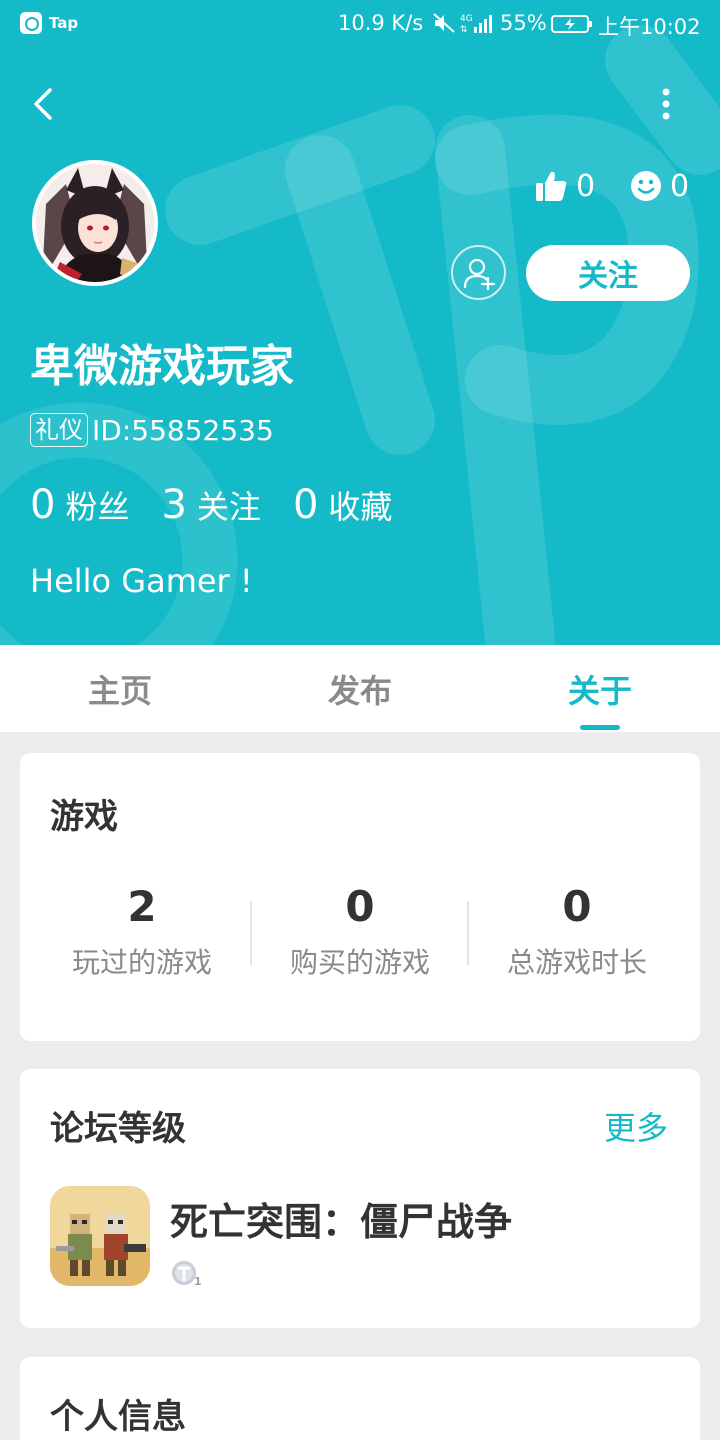  Describe the element at coordinates (118, 1417) in the screenshot. I see `personal-info-title: 个人信息` at that location.